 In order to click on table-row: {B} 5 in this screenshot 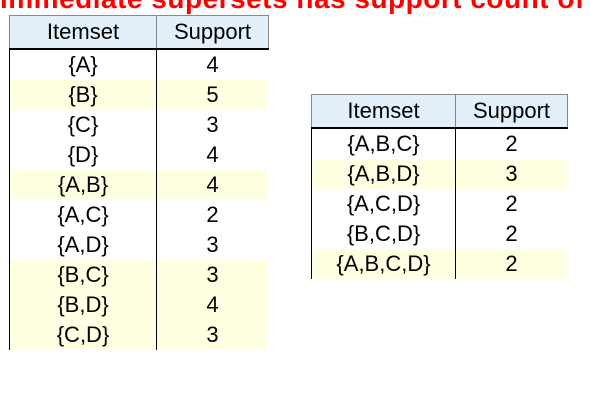, I will do `click(139, 95)`.